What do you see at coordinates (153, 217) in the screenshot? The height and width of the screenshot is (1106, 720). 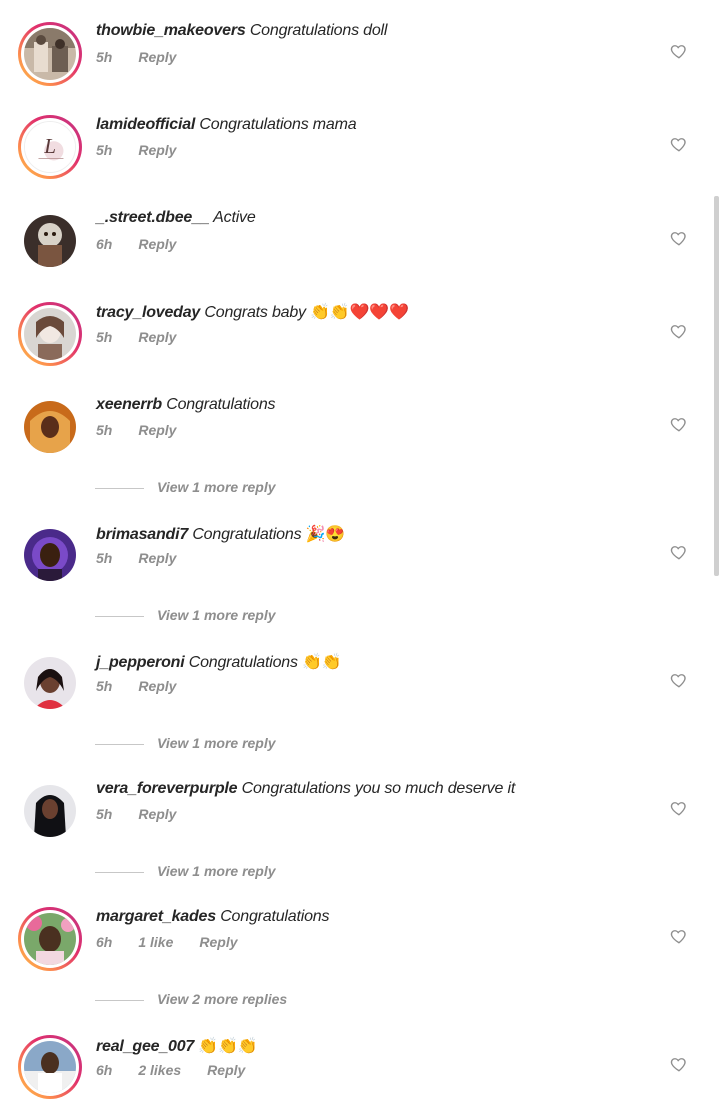 I see `username: _.street.dbee__` at bounding box center [153, 217].